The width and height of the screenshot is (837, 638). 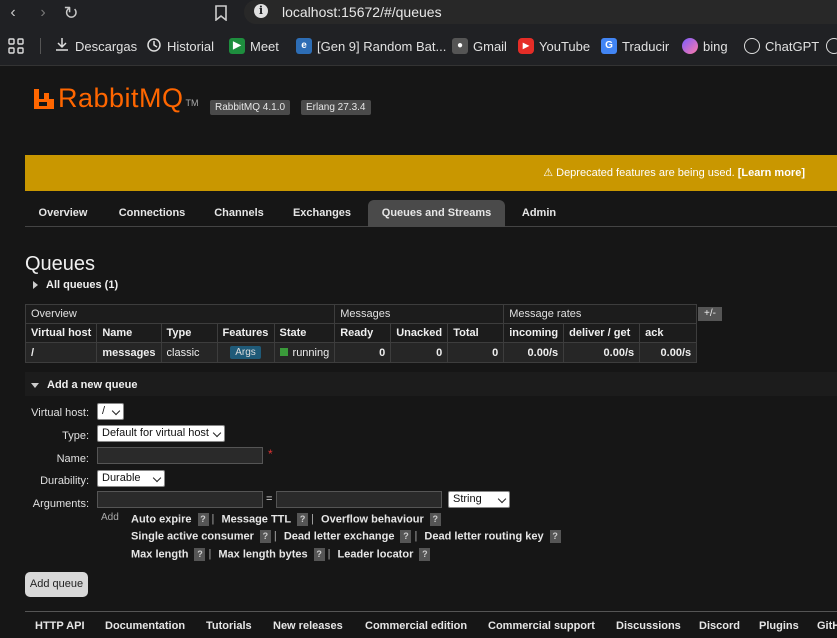 I want to click on col-type: Type, so click(x=189, y=333).